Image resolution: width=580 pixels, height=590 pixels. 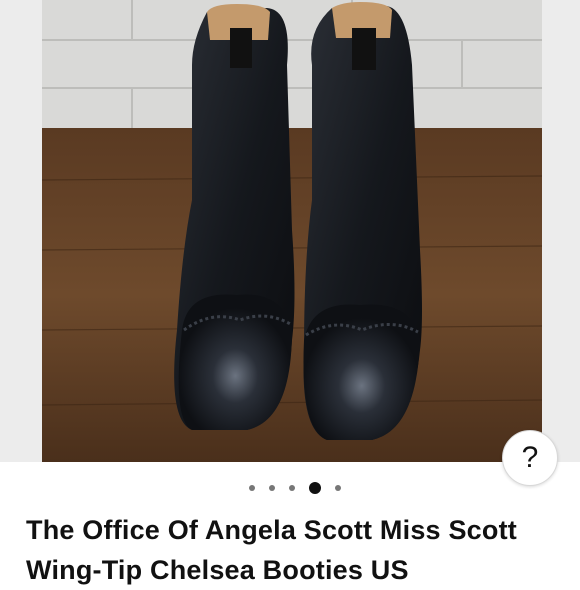 I want to click on help-button: ?, so click(x=530, y=458).